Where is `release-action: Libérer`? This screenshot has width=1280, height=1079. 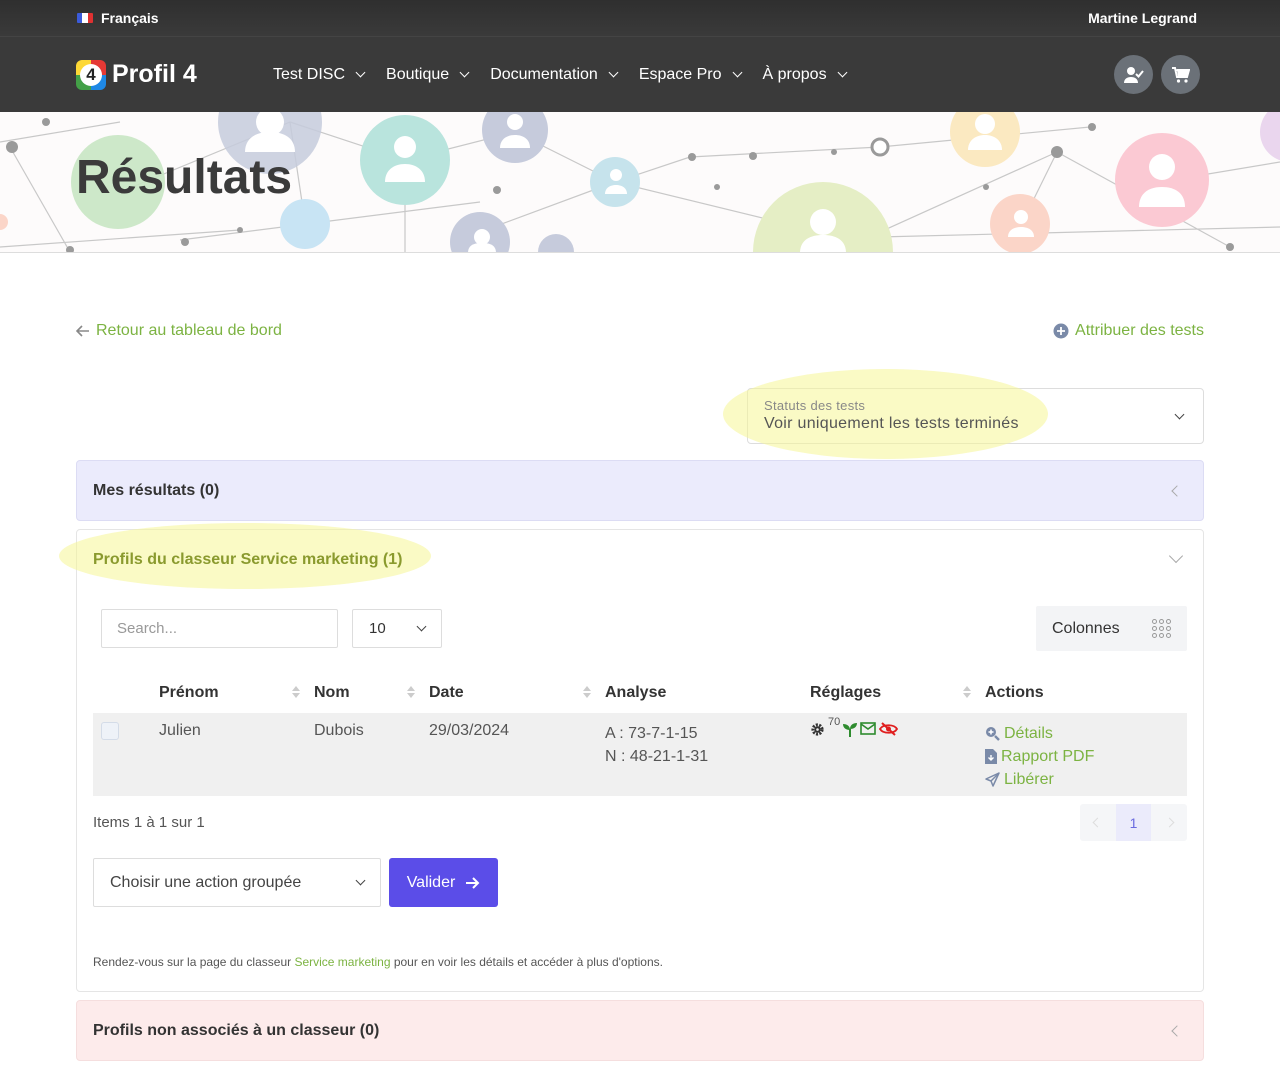
release-action: Libérer is located at coordinates (1086, 779).